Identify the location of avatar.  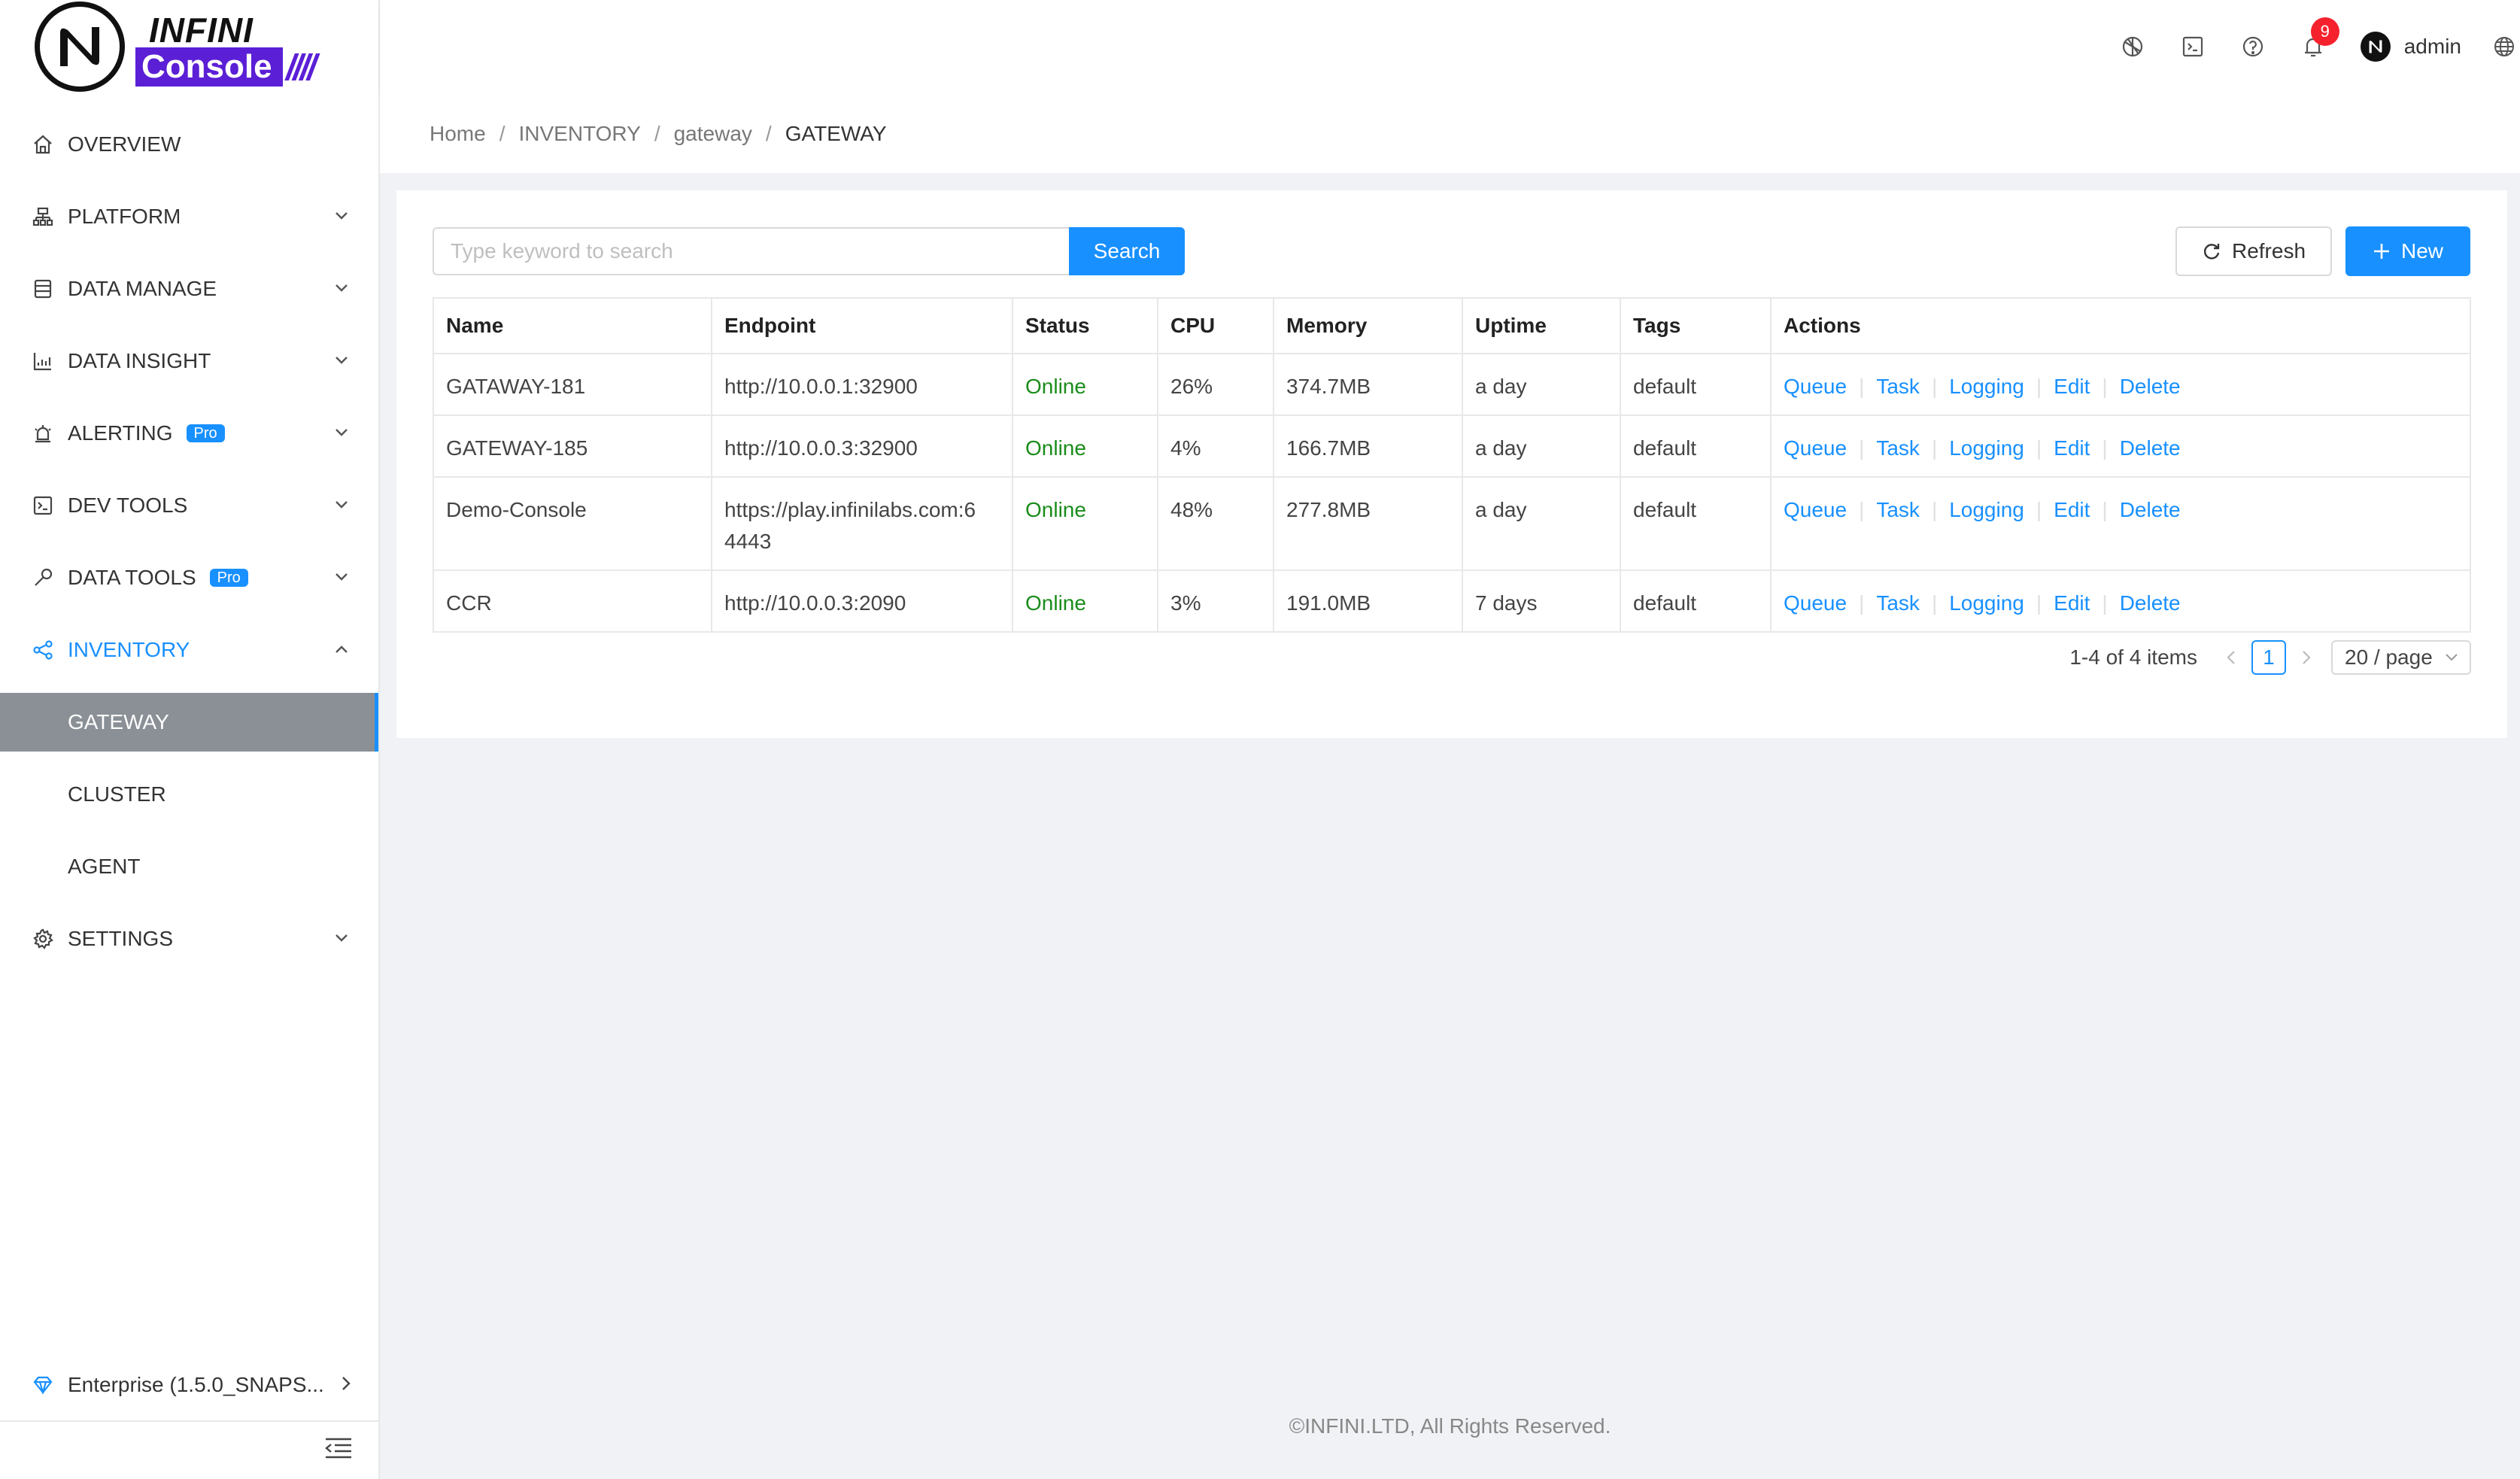
(2375, 47).